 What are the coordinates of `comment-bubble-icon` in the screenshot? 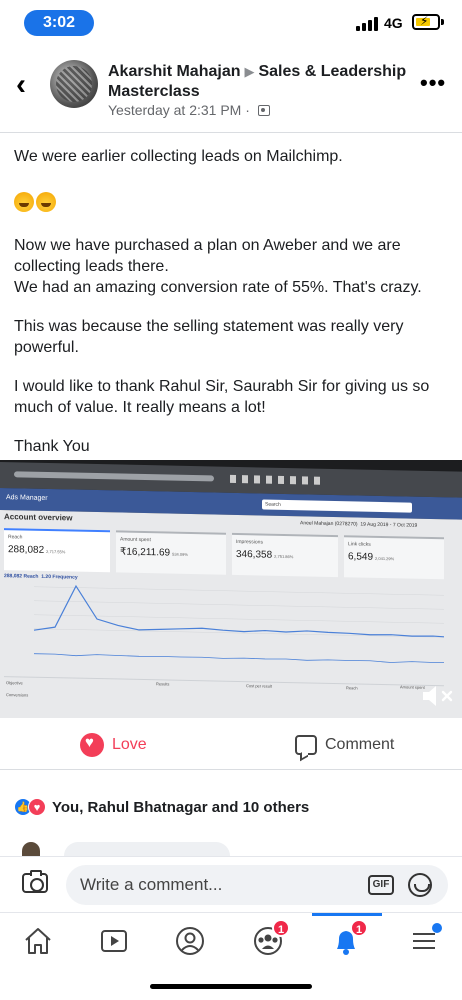 It's located at (306, 745).